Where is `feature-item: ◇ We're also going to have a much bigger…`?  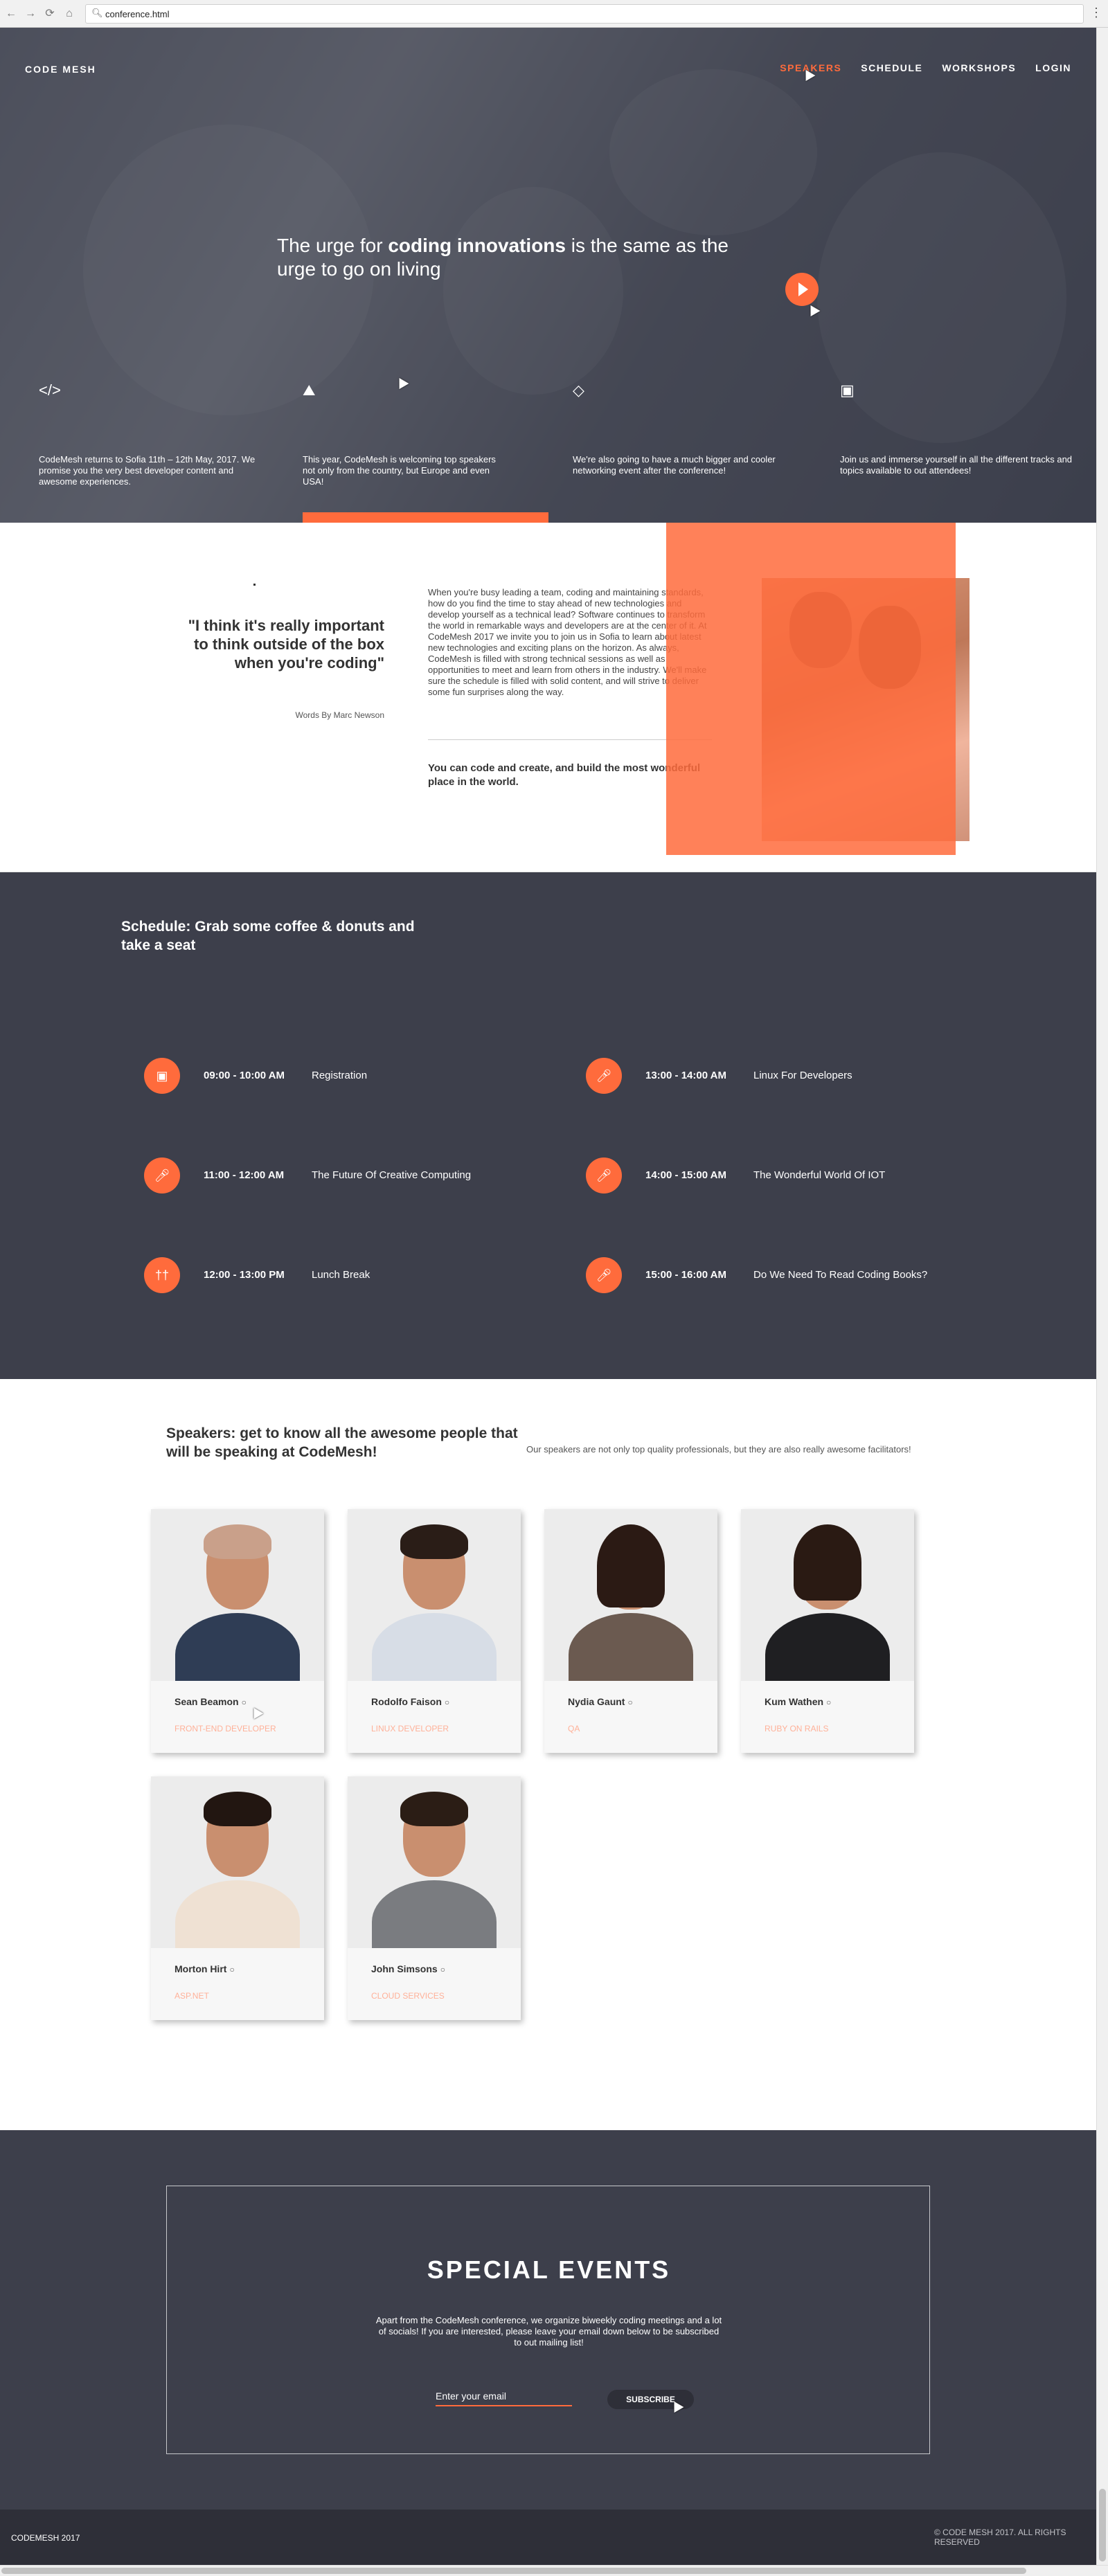
feature-item: ◇ We're also going to have a much bigger… is located at coordinates (687, 428).